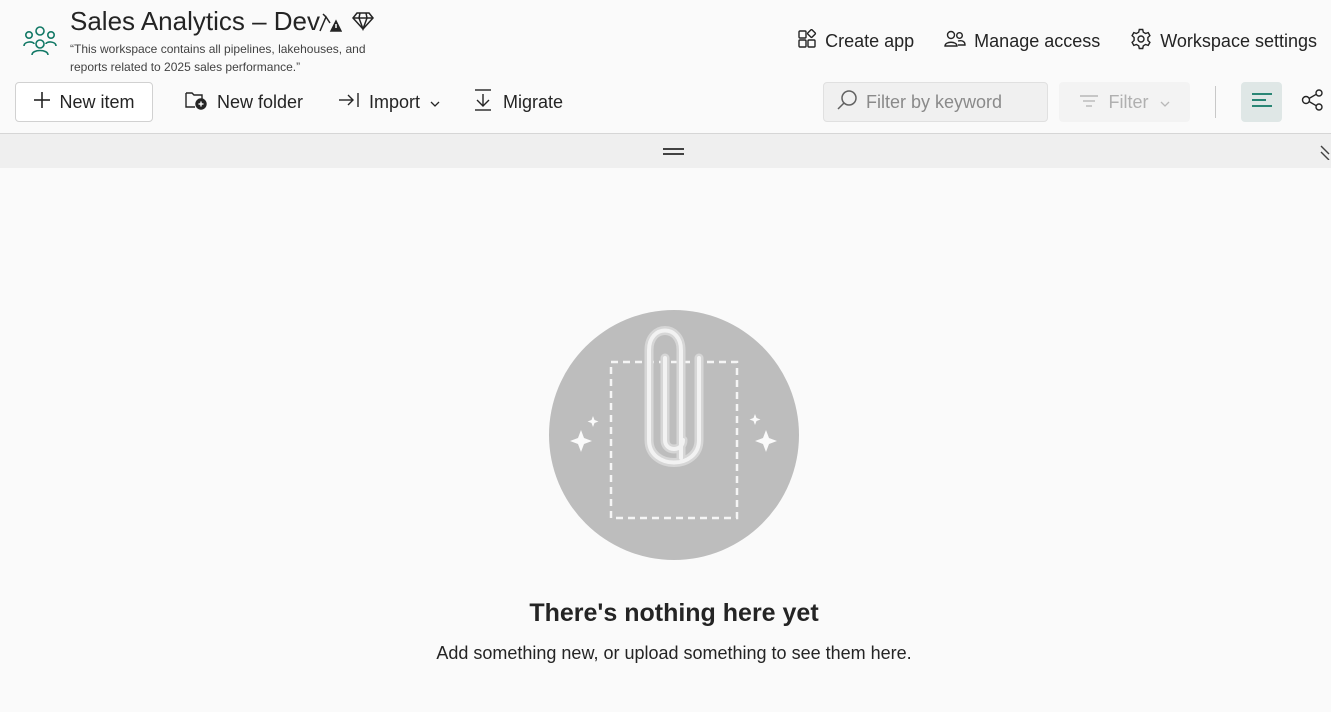 The height and width of the screenshot is (712, 1331). Describe the element at coordinates (395, 101) in the screenshot. I see `import-label: Import` at that location.